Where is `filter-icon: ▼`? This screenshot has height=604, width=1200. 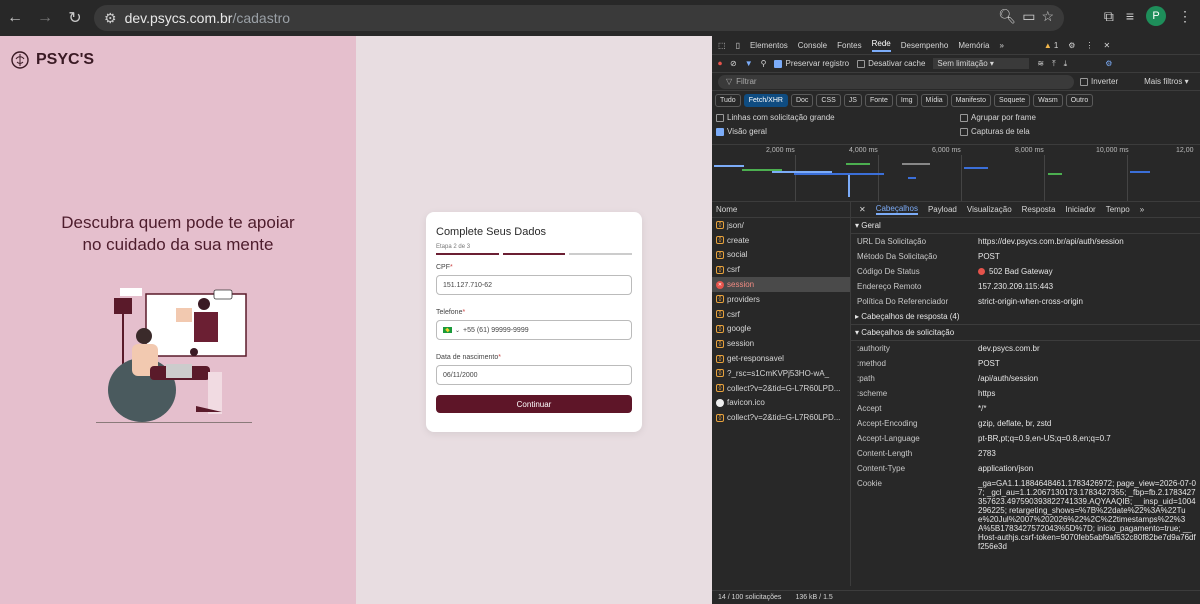 filter-icon: ▼ is located at coordinates (749, 63).